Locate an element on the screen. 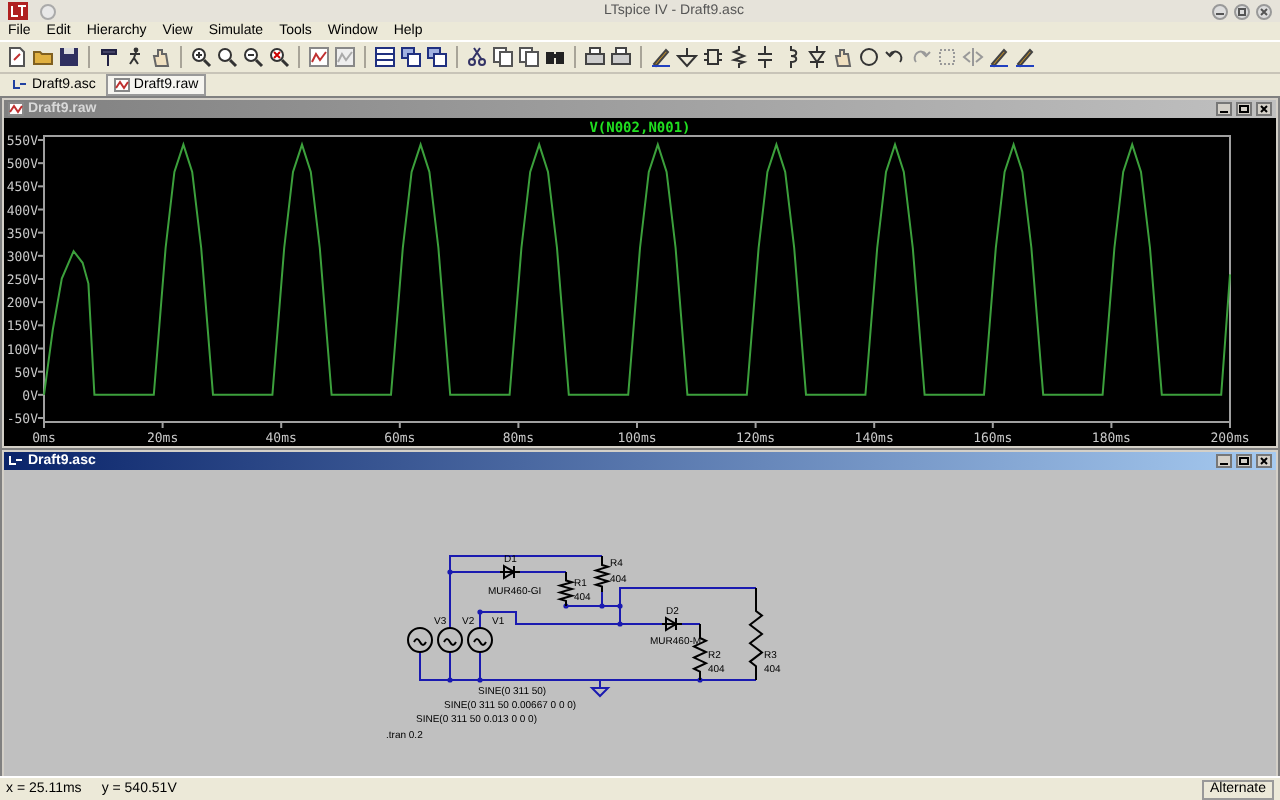 This screenshot has height=800, width=1280. ground-icon is located at coordinates (687, 57).